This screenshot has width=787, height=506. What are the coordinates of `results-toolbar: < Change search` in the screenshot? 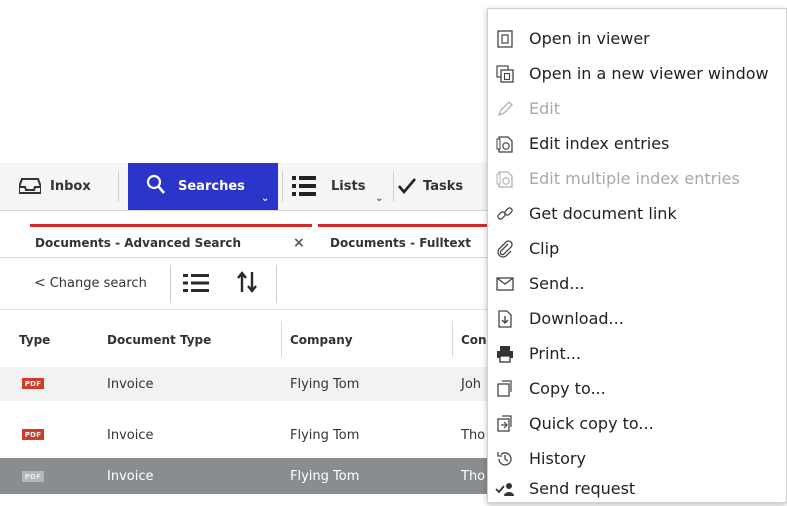 It's located at (250, 284).